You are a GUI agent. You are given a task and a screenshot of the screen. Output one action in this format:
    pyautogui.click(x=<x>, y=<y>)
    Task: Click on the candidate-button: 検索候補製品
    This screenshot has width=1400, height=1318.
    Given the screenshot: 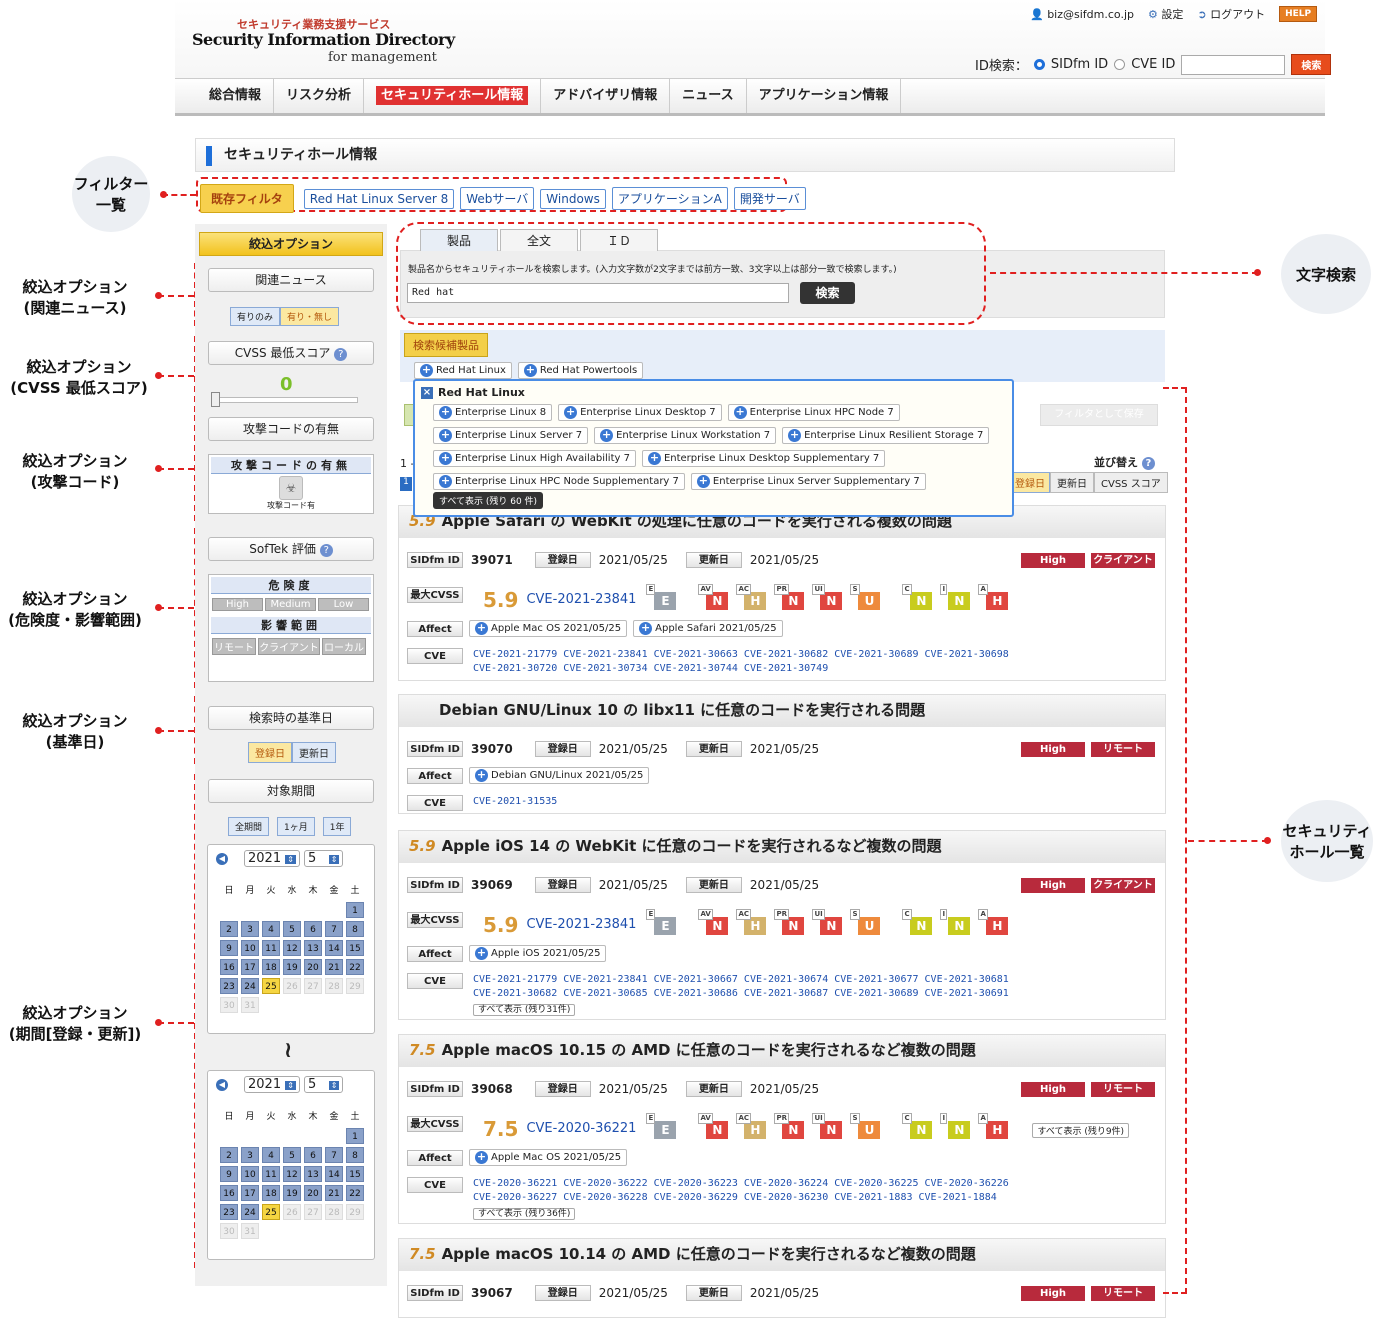 What is the action you would take?
    pyautogui.click(x=446, y=345)
    